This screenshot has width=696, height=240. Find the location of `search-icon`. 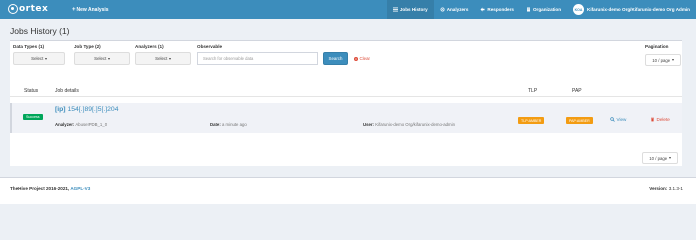

search-icon is located at coordinates (612, 119).